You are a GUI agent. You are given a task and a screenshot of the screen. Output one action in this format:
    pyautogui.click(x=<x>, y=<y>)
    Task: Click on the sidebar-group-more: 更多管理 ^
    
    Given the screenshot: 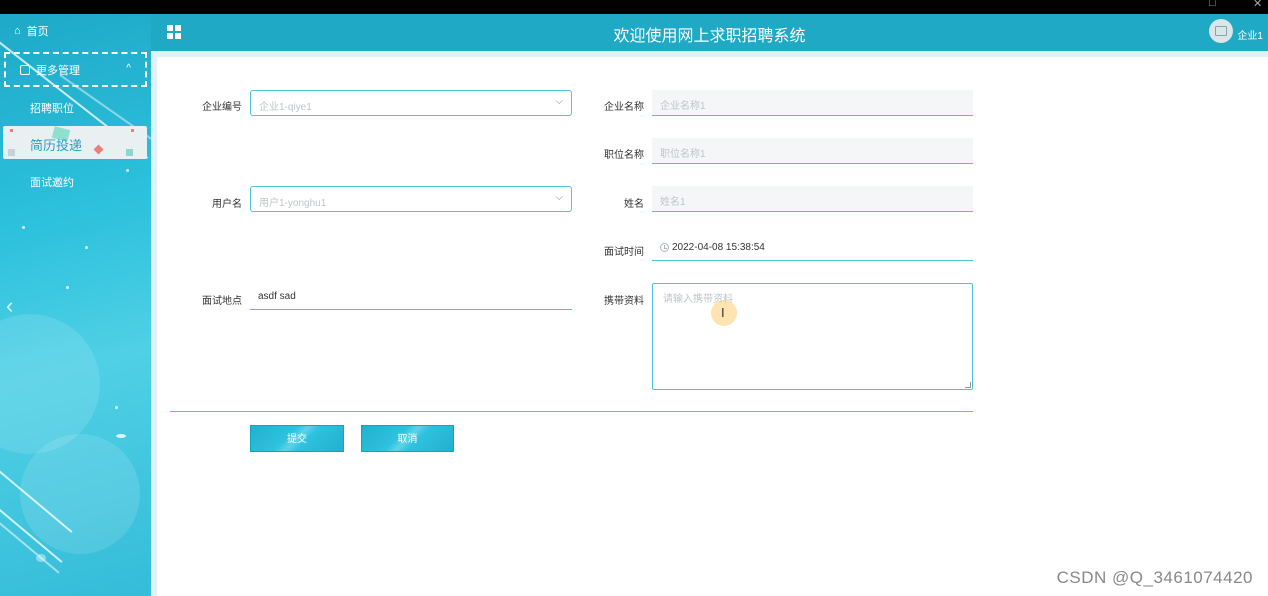 What is the action you would take?
    pyautogui.click(x=75, y=69)
    